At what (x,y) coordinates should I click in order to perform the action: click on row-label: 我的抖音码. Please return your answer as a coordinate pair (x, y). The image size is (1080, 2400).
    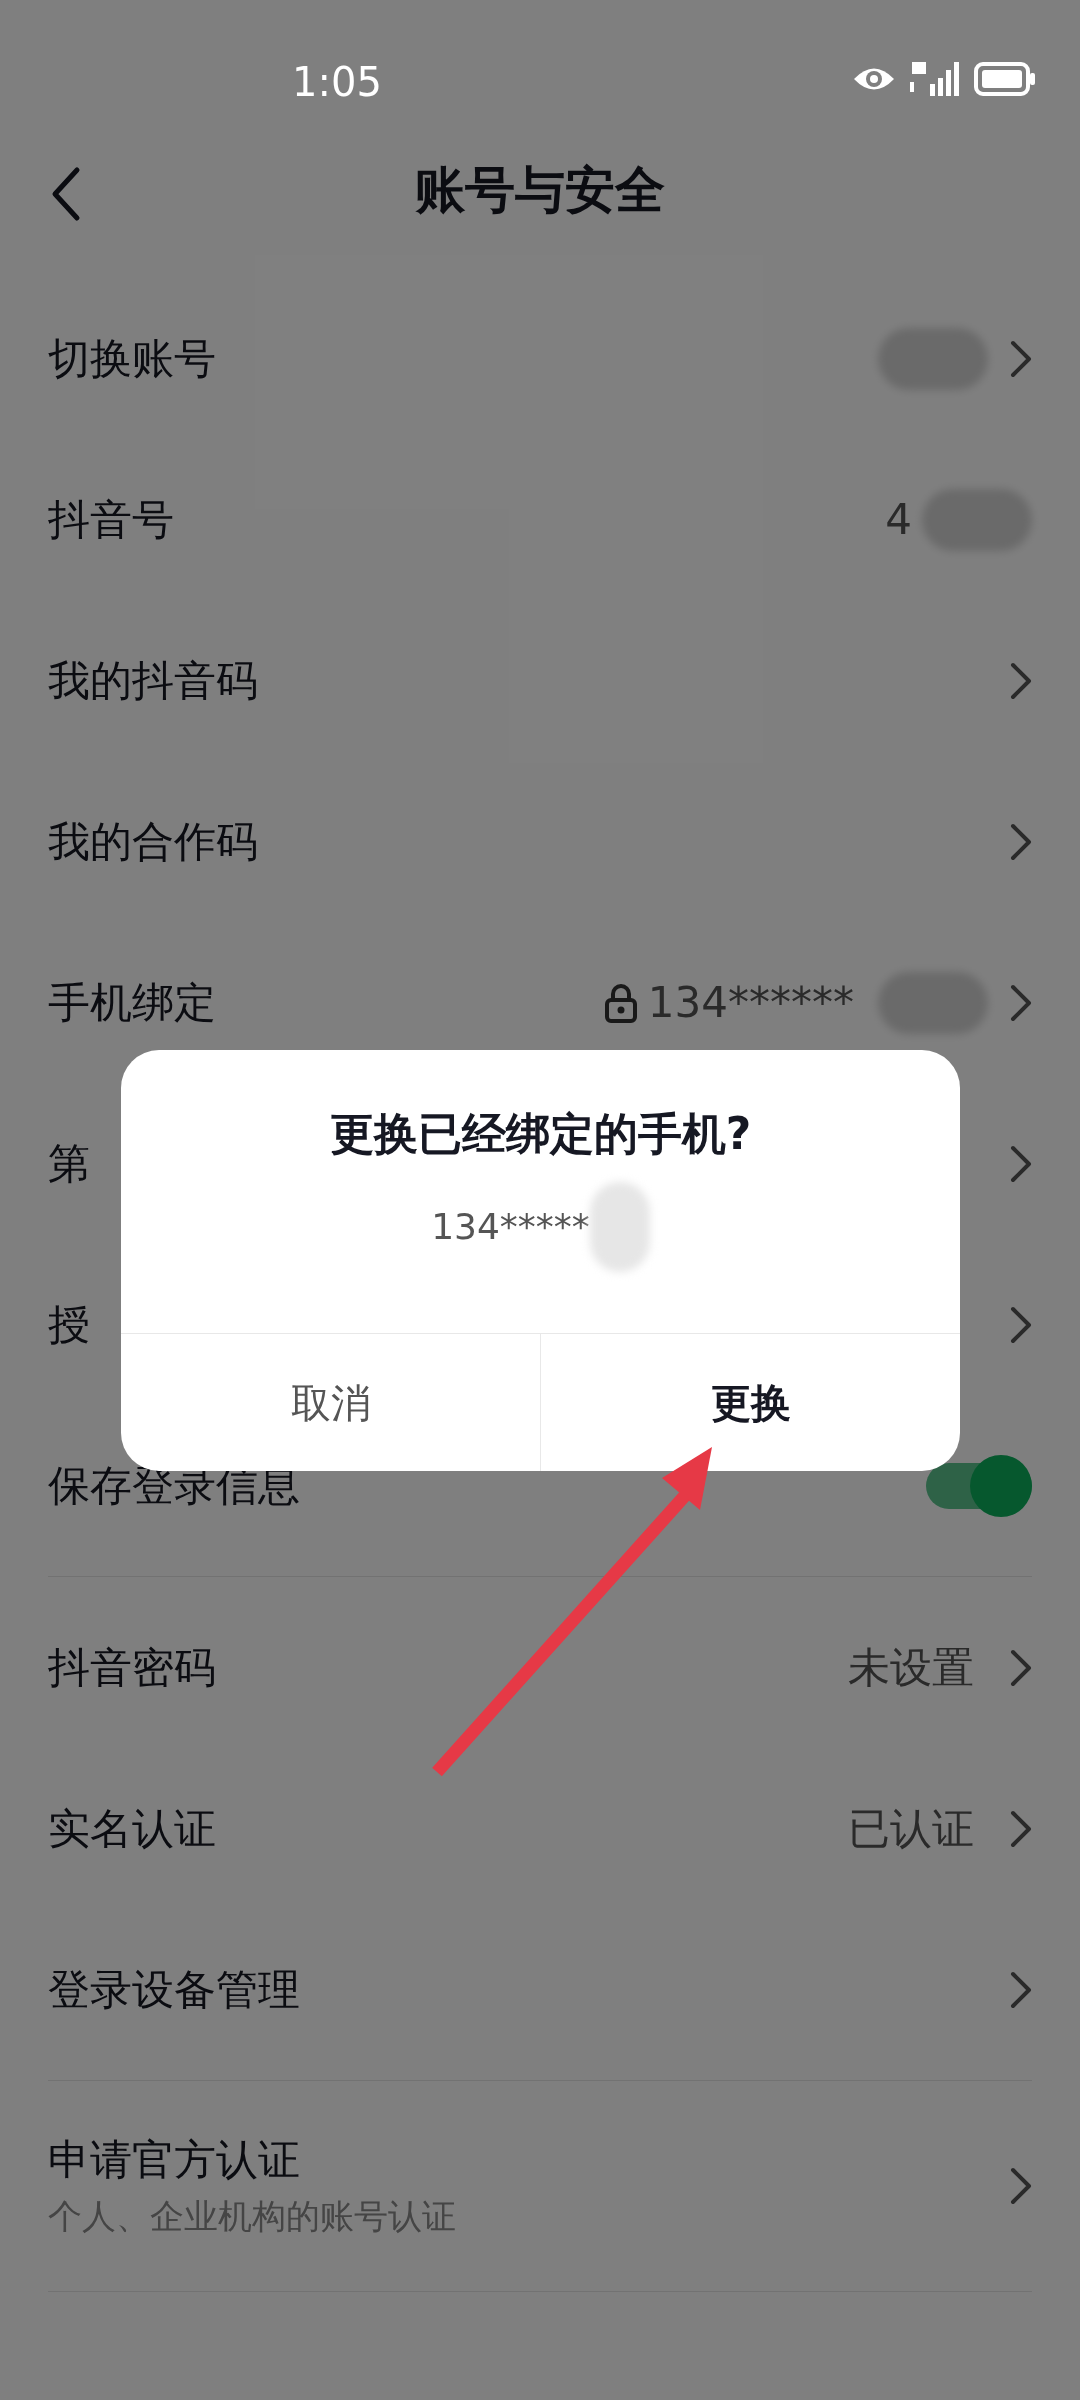
    Looking at the image, I should click on (153, 680).